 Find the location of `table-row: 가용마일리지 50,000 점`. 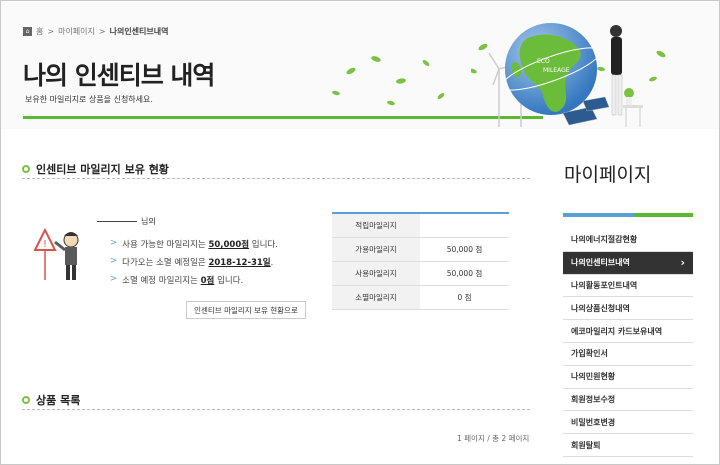

table-row: 가용마일리지 50,000 점 is located at coordinates (420, 249).